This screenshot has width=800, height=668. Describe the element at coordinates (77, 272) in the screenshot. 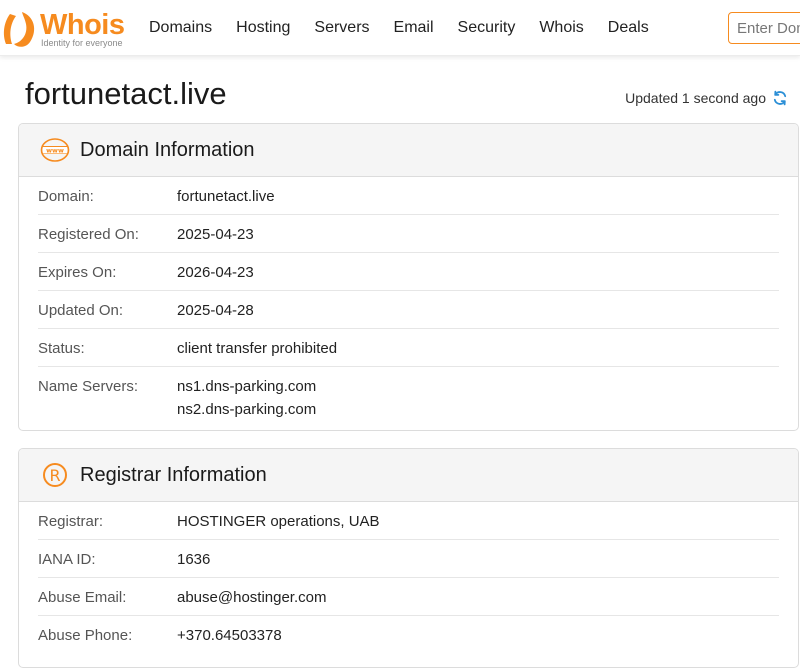

I see `row-label: Expires On:` at that location.